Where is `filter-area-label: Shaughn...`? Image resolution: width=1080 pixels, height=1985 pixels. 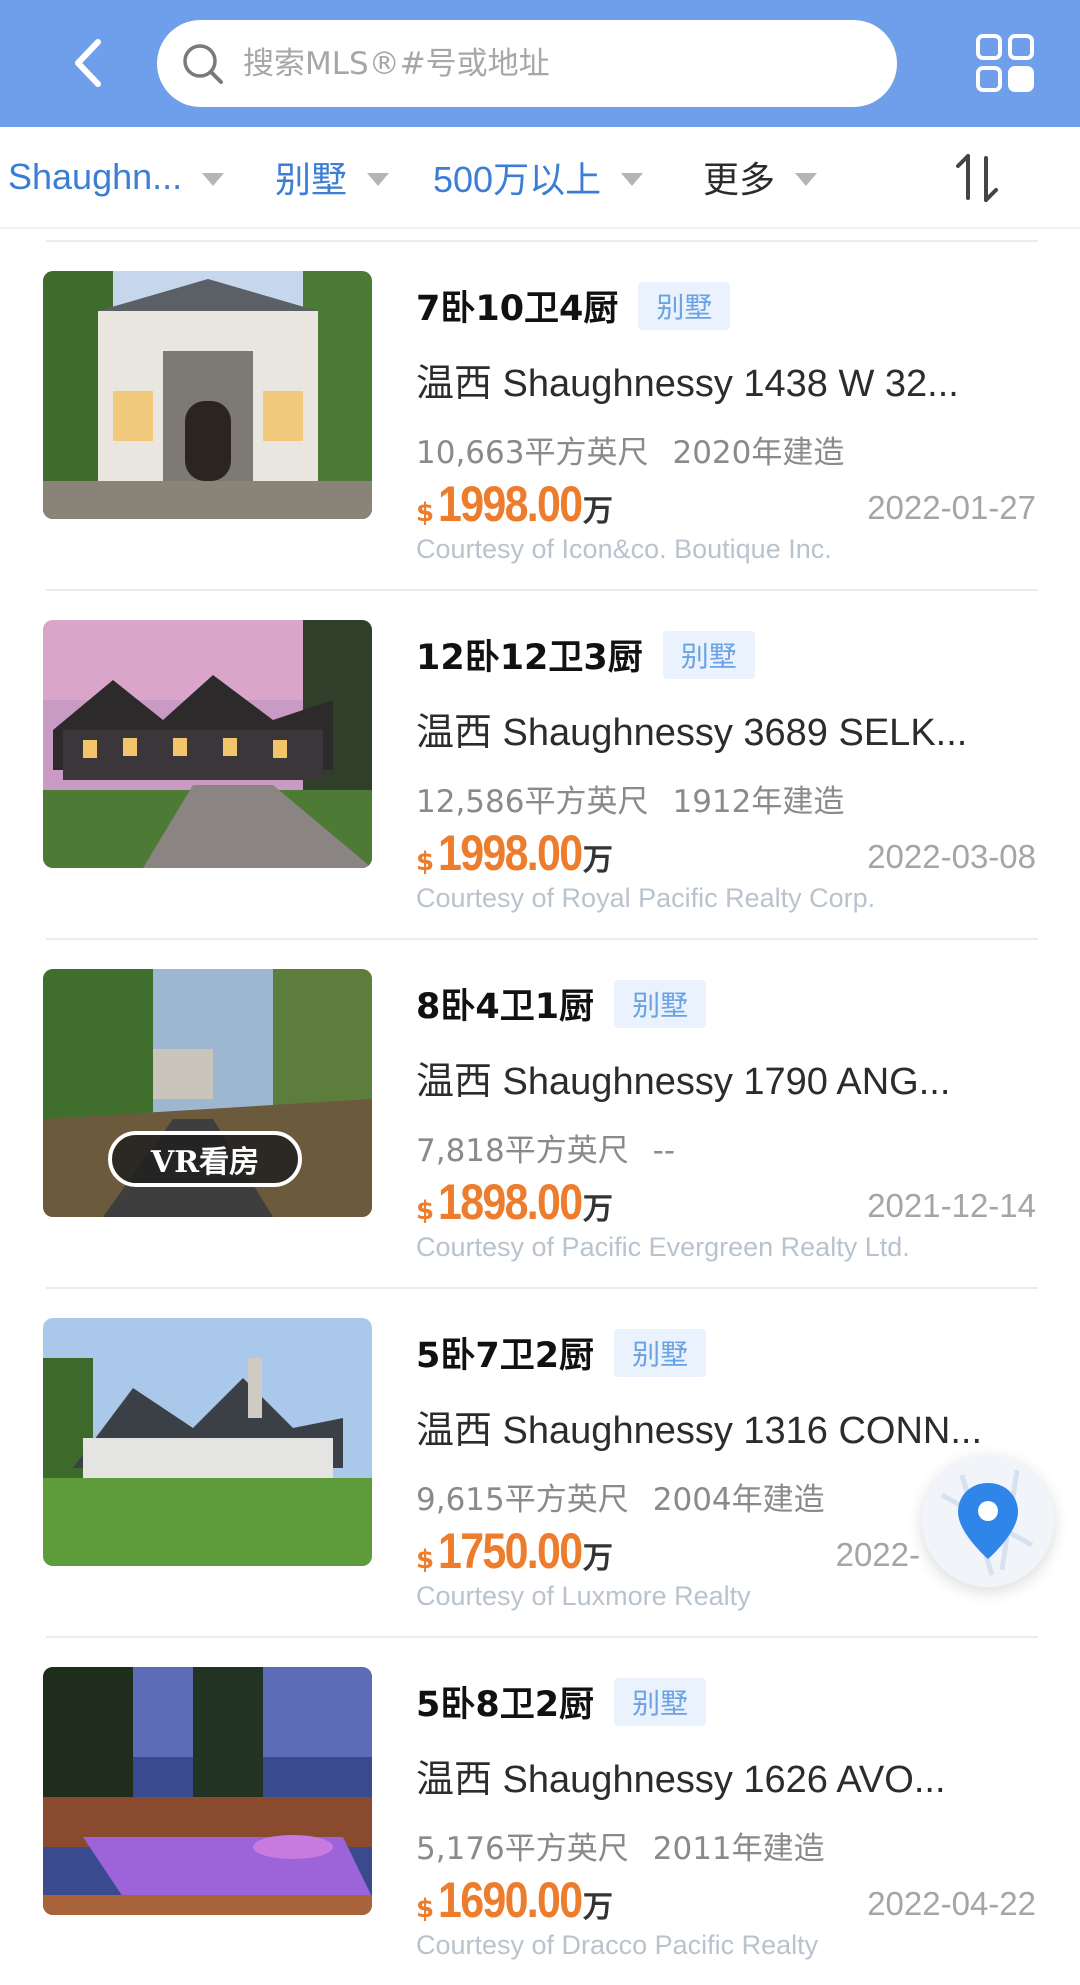 filter-area-label: Shaughn... is located at coordinates (95, 176).